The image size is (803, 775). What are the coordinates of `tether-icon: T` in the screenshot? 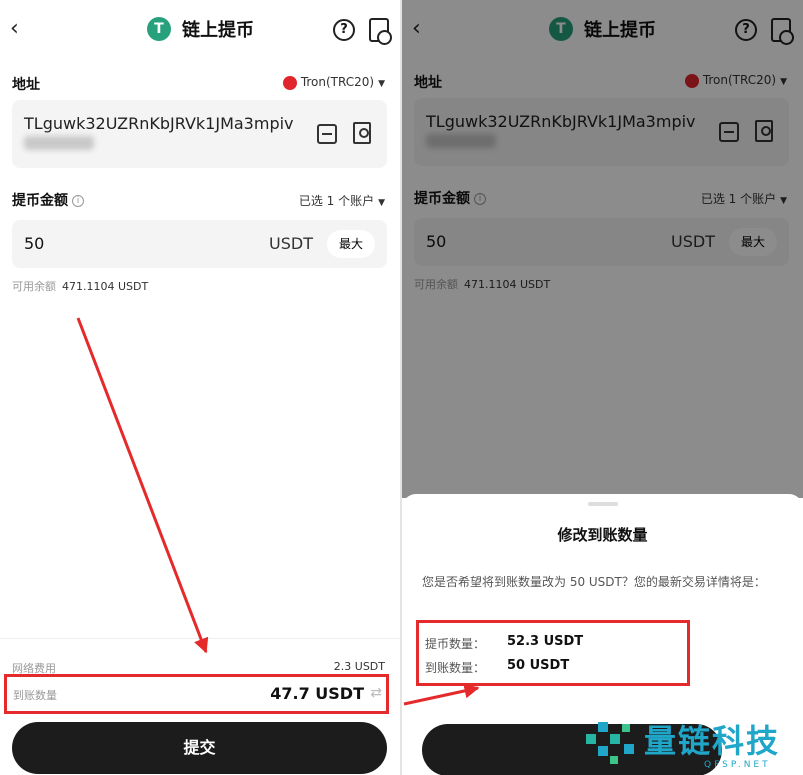 It's located at (158, 29).